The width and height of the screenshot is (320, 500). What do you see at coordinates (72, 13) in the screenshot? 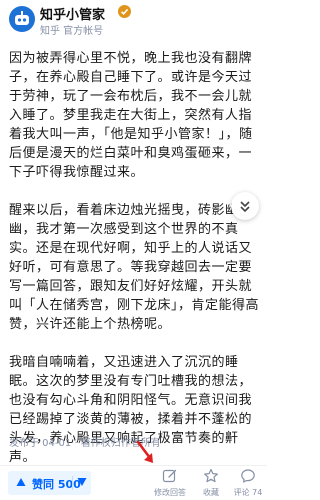
I see `author-name: 知乎小管家` at bounding box center [72, 13].